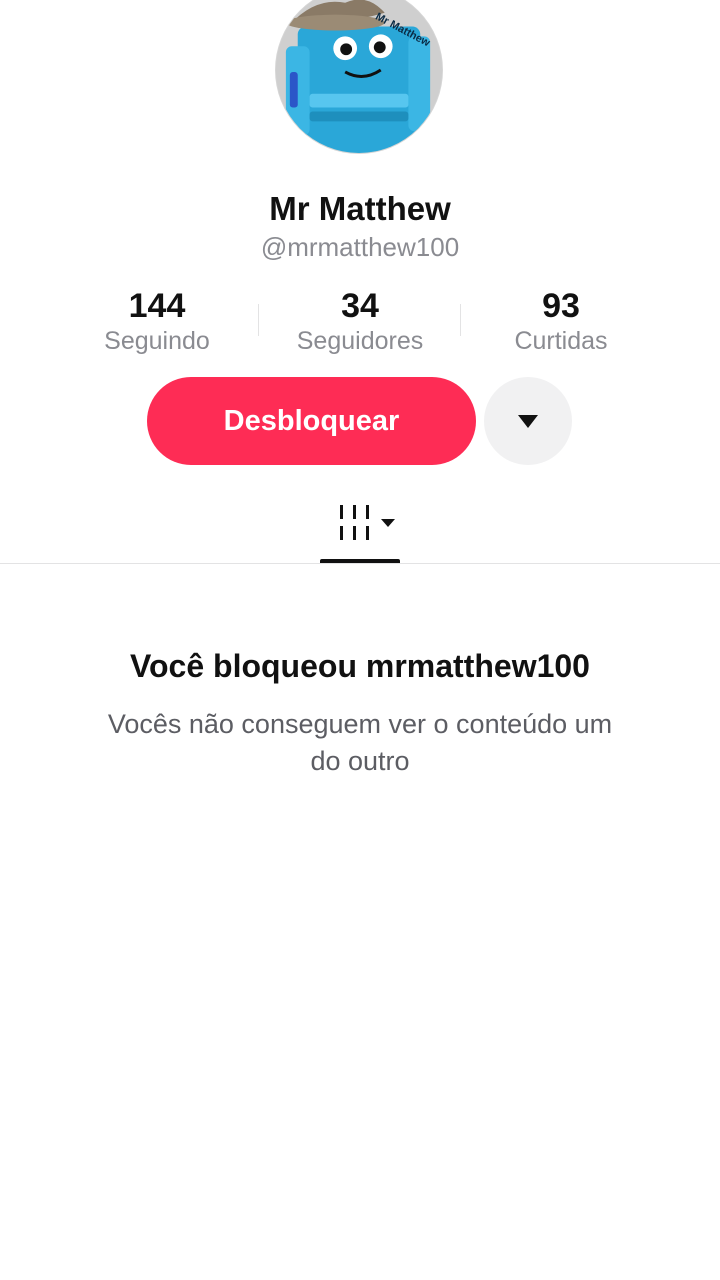  What do you see at coordinates (354, 522) in the screenshot?
I see `grid-columns-icon` at bounding box center [354, 522].